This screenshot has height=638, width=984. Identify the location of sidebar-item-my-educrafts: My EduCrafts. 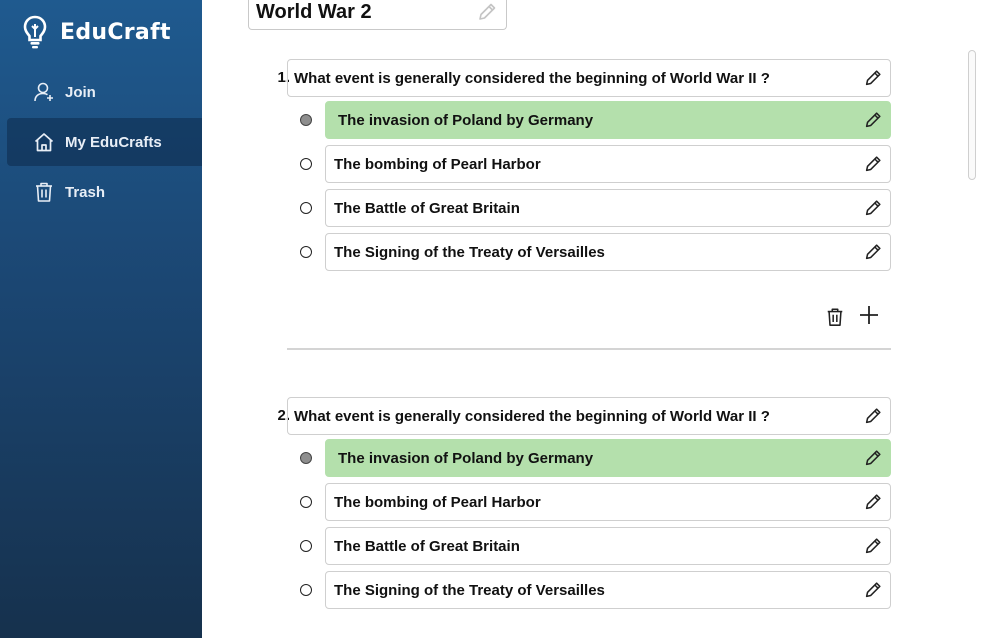
(104, 142).